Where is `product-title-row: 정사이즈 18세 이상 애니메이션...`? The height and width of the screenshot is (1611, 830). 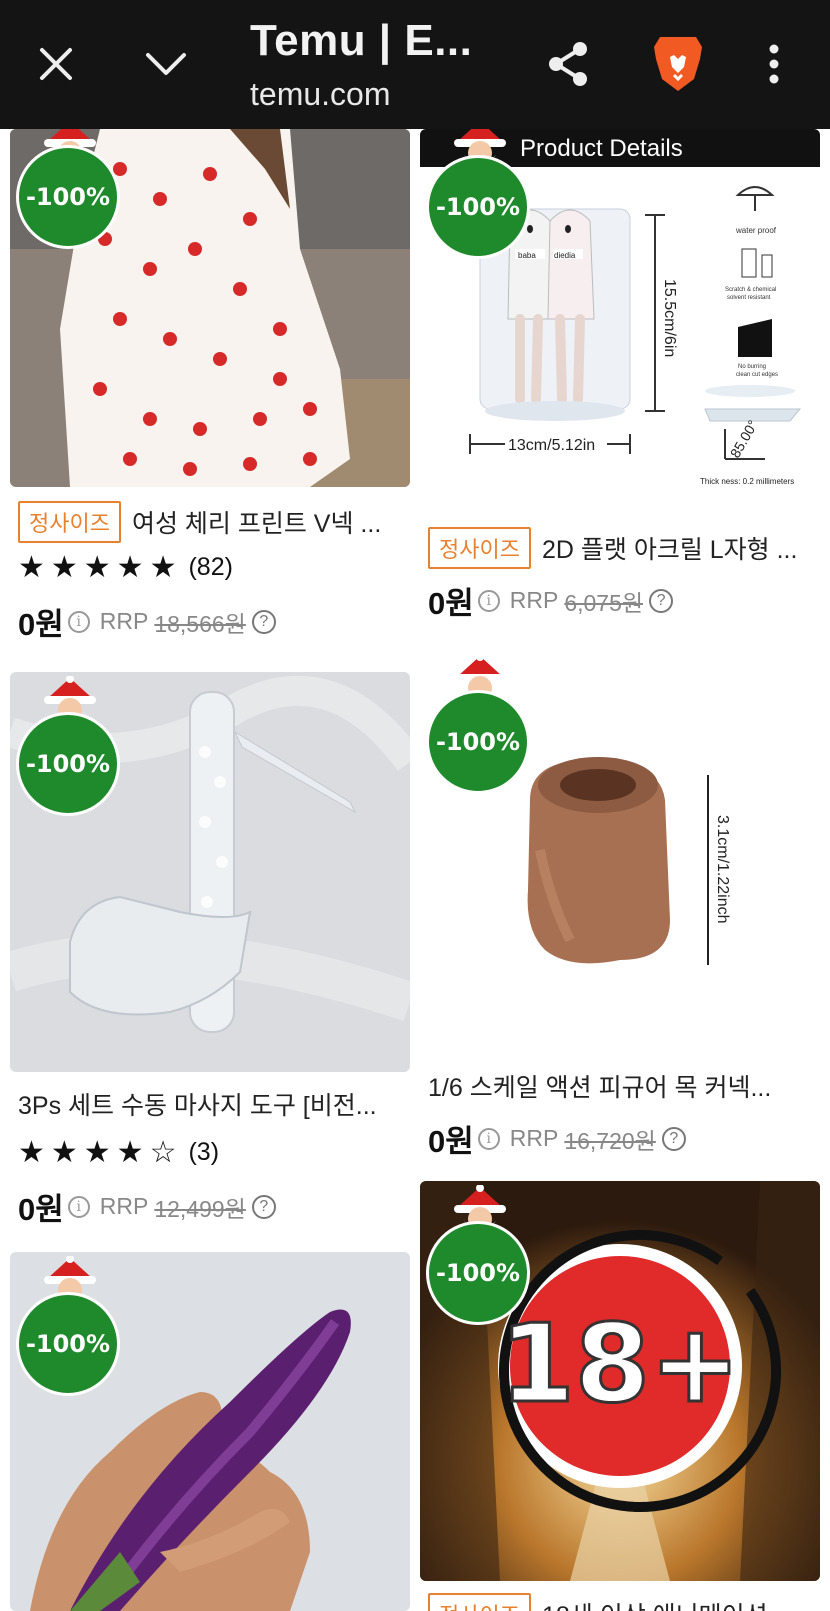 product-title-row: 정사이즈 18세 이상 애니메이션... is located at coordinates (624, 1602).